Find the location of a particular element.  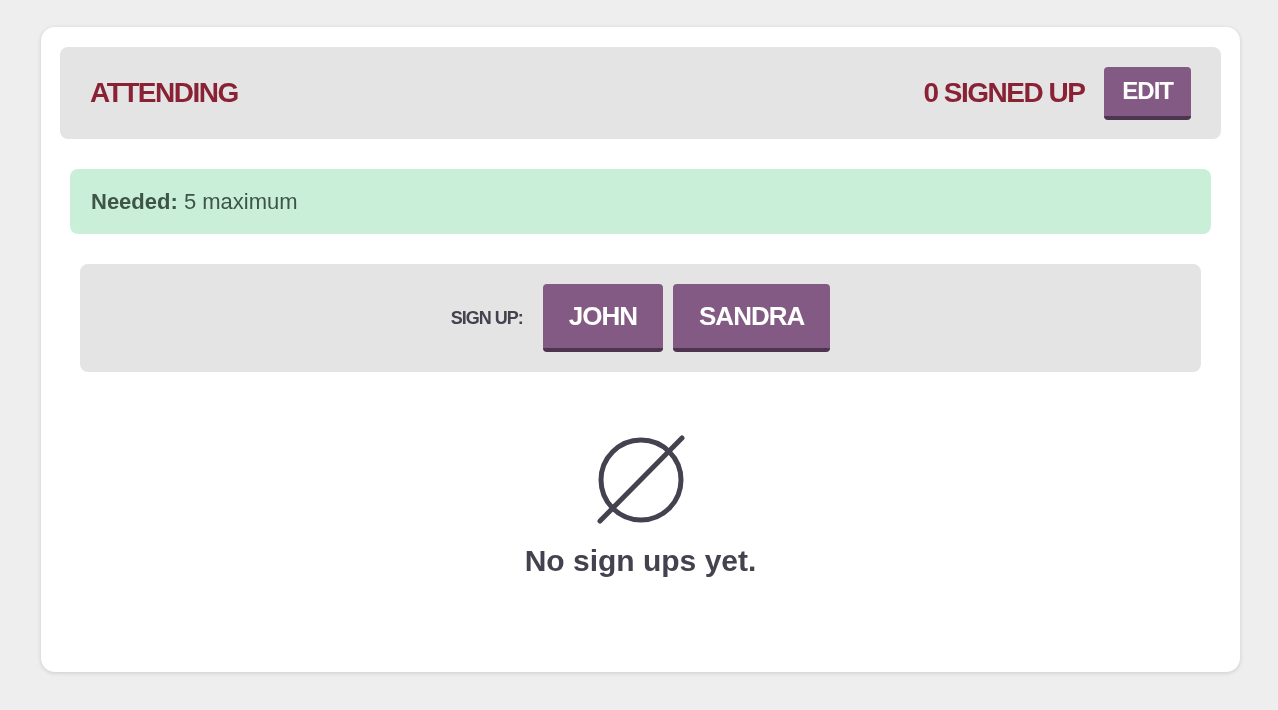

signed-up-count: 0 SIGNED UP is located at coordinates (1004, 93).